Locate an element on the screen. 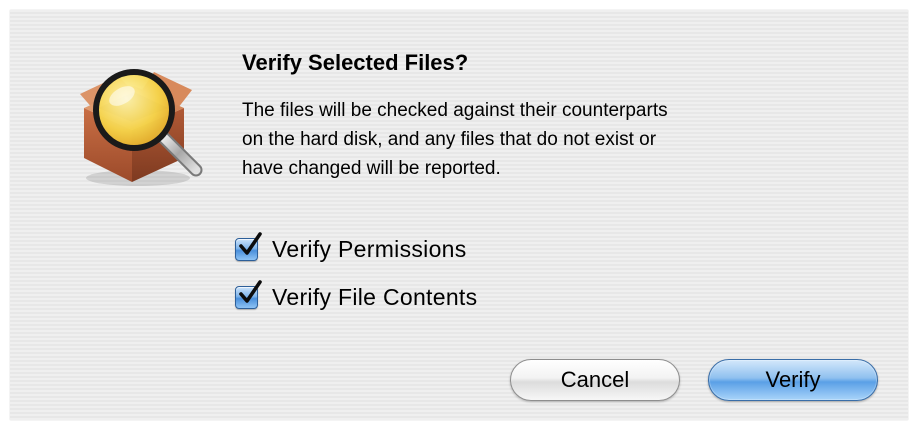 This screenshot has width=918, height=432. package-magnifier-icon is located at coordinates (133, 117).